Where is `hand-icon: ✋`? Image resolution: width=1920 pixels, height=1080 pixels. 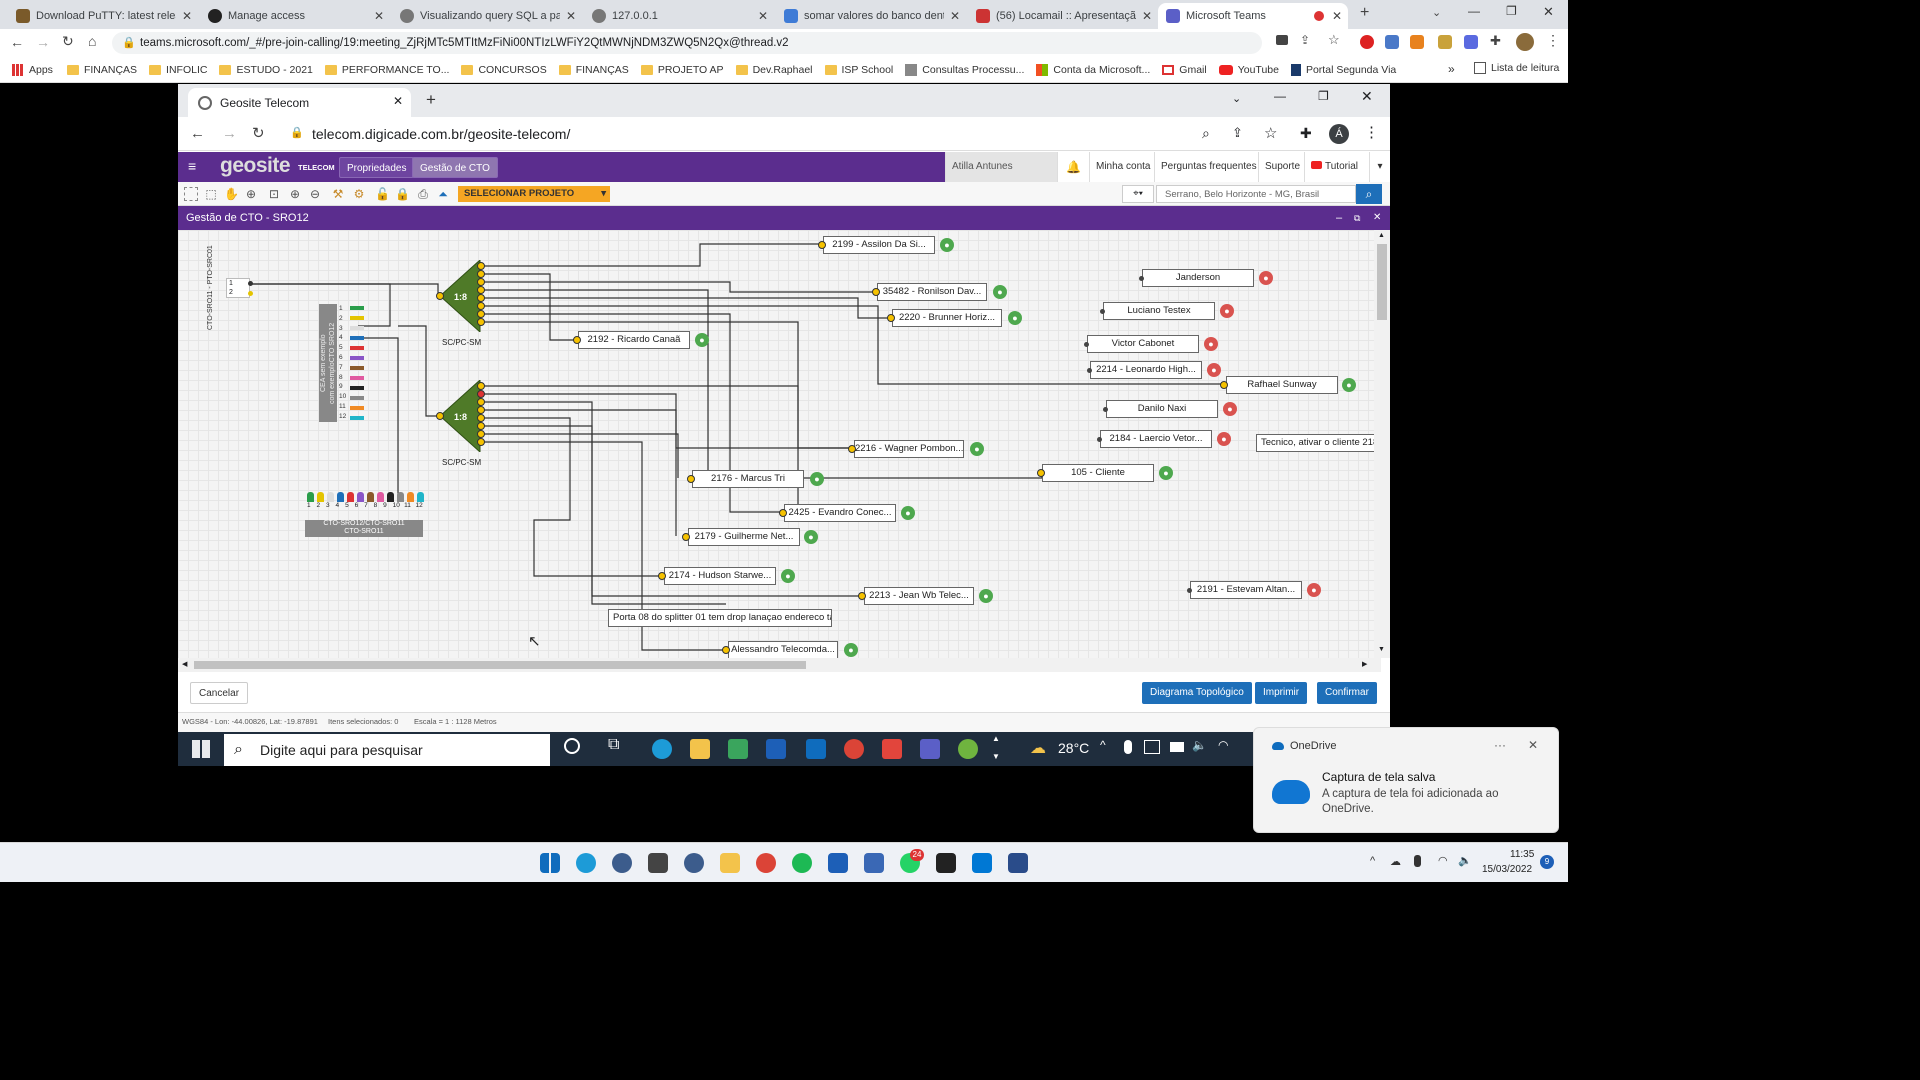 hand-icon: ✋ is located at coordinates (231, 194).